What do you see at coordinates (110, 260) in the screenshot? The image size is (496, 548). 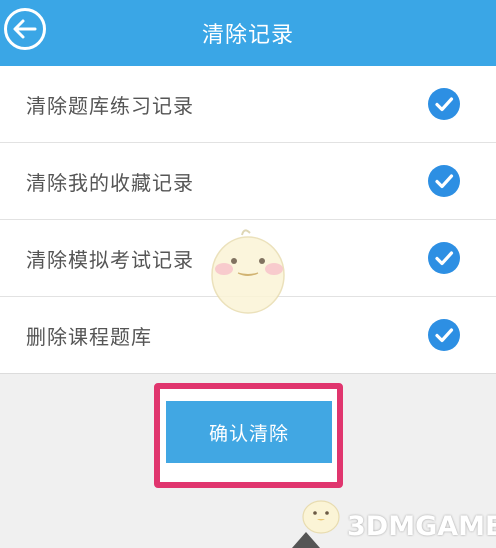 I see `option-label: 清除模拟考试记录` at bounding box center [110, 260].